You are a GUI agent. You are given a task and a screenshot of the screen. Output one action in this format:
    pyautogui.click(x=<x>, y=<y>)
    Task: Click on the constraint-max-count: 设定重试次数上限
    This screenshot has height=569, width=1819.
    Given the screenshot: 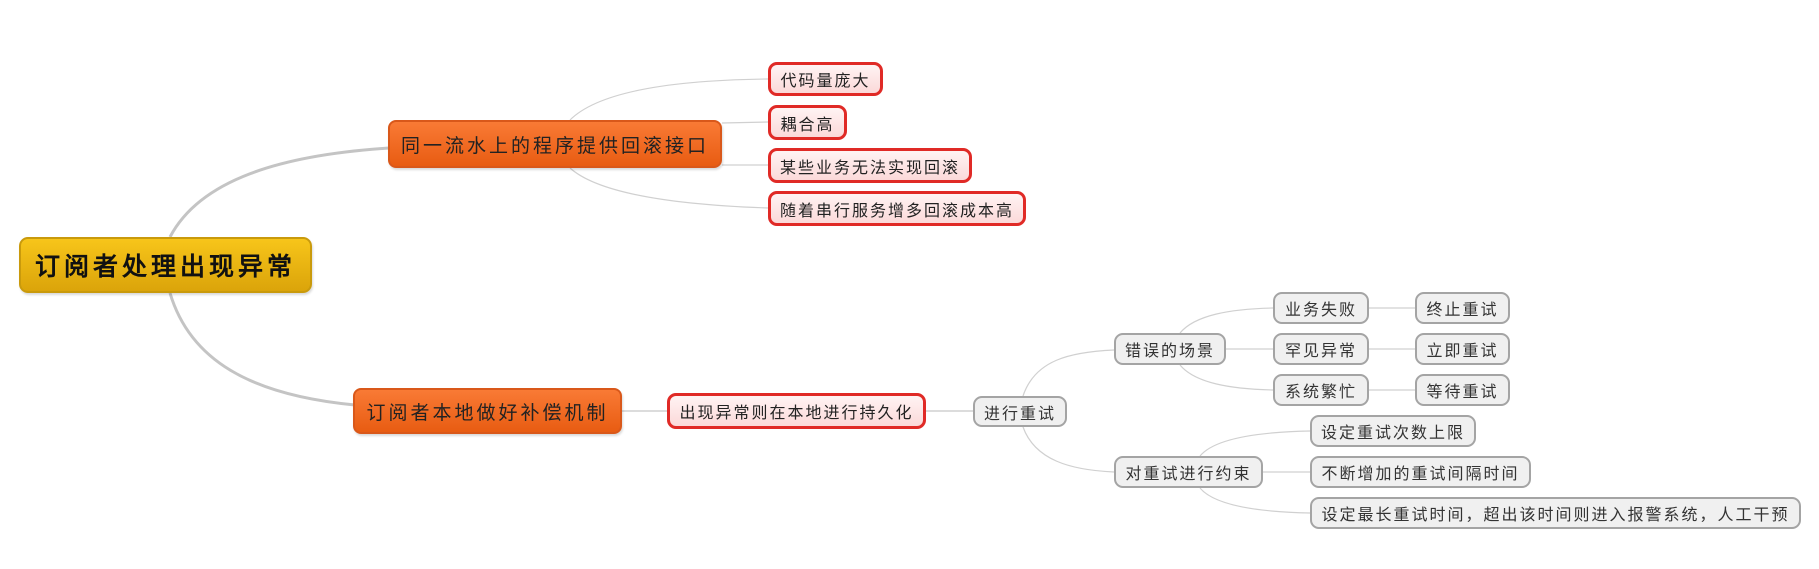 What is the action you would take?
    pyautogui.click(x=1393, y=431)
    